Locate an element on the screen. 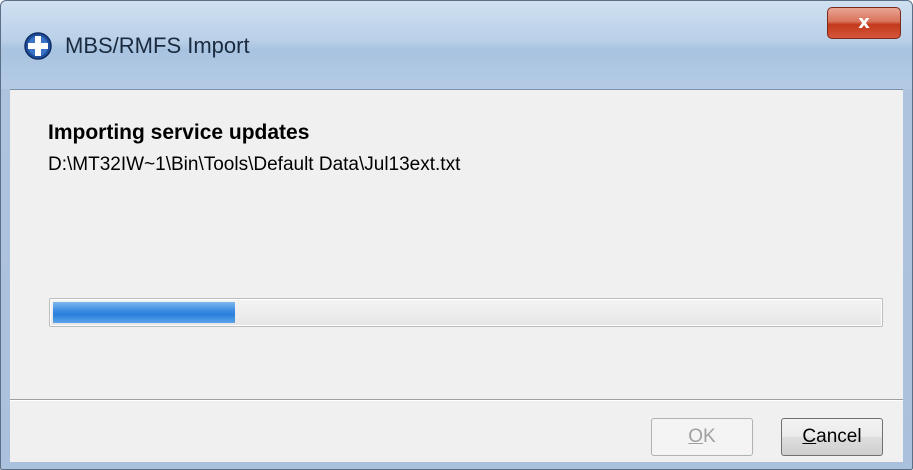  status-heading: Importing service updates is located at coordinates (179, 132).